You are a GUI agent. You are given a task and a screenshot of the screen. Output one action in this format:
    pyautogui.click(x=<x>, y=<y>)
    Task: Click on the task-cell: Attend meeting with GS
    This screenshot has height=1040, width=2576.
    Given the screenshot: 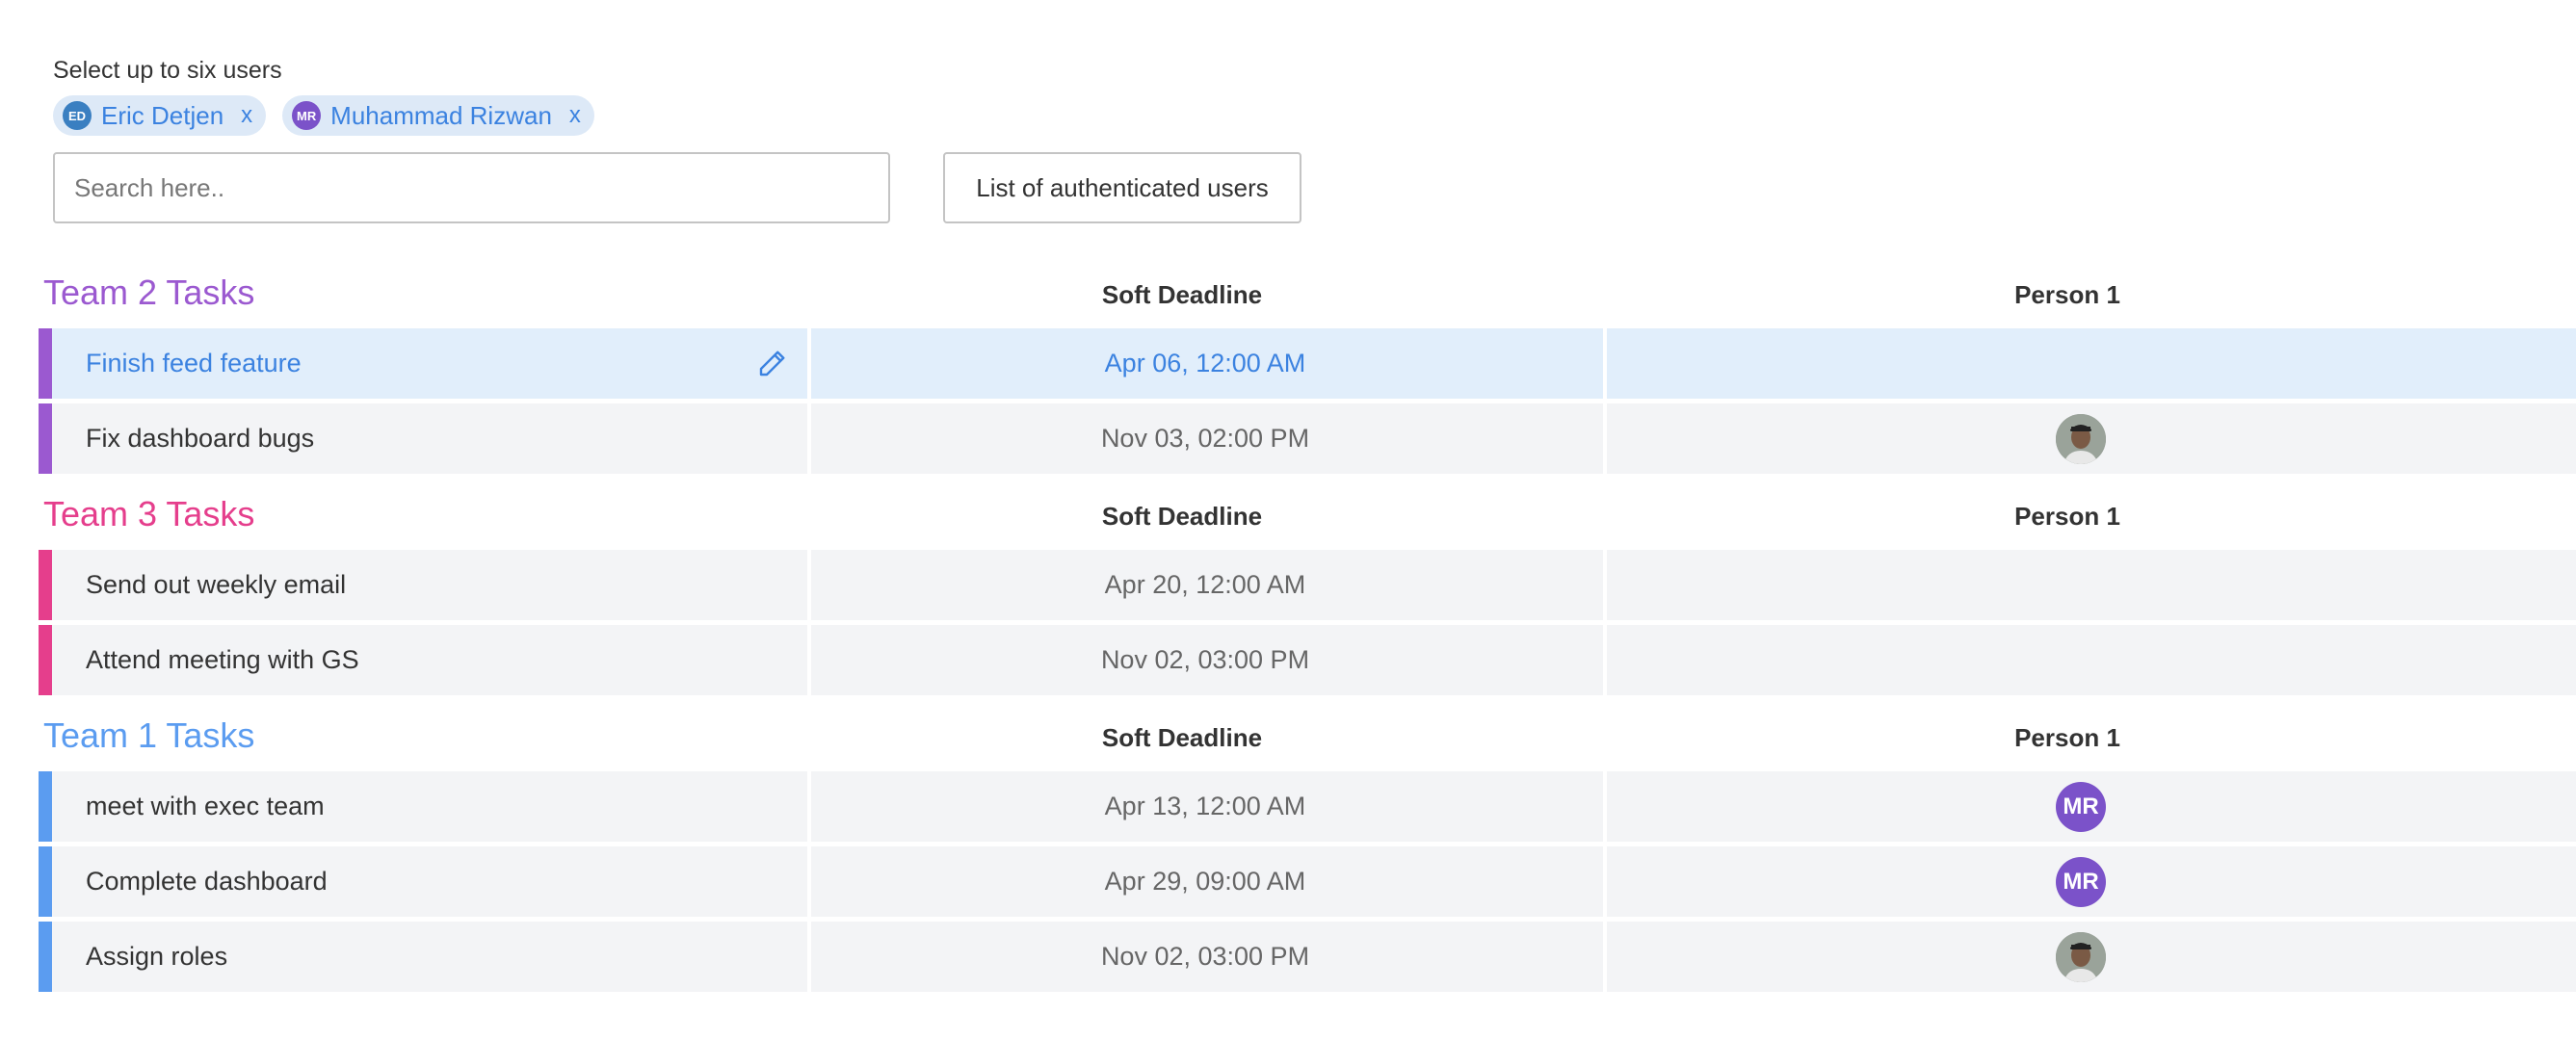 What is the action you would take?
    pyautogui.click(x=429, y=660)
    